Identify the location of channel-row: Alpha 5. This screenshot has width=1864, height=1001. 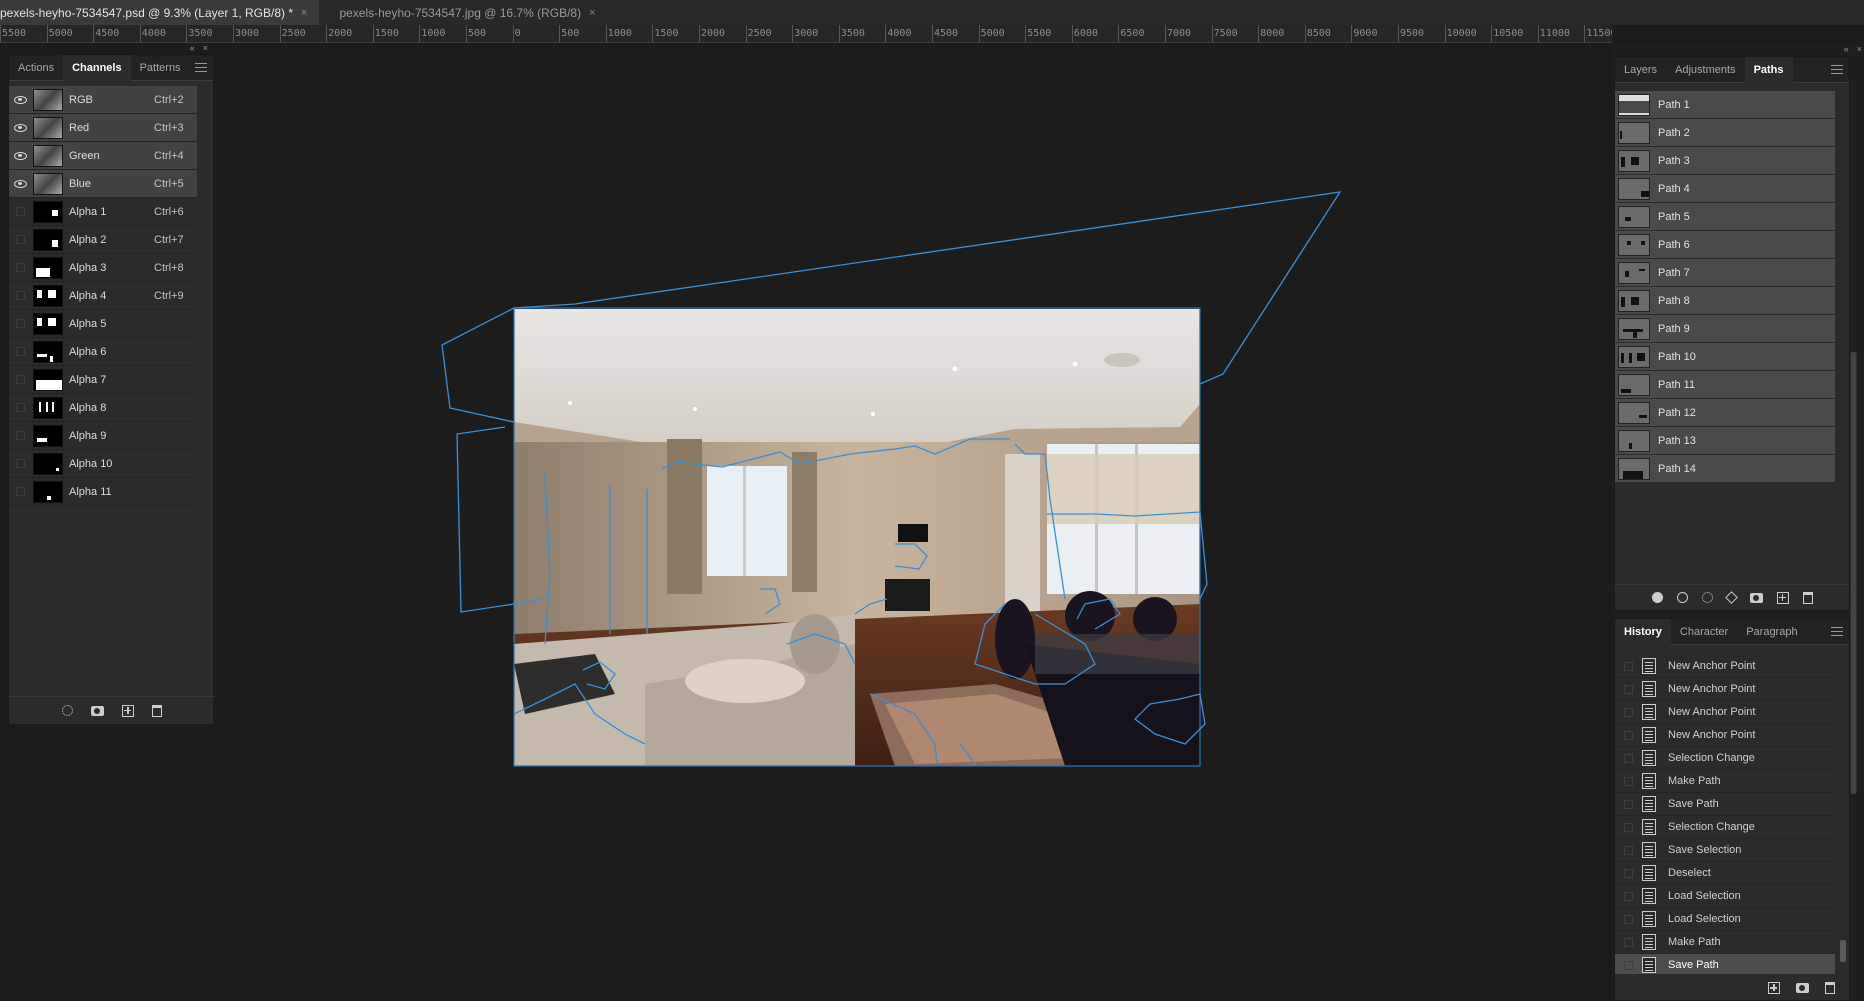
(103, 324).